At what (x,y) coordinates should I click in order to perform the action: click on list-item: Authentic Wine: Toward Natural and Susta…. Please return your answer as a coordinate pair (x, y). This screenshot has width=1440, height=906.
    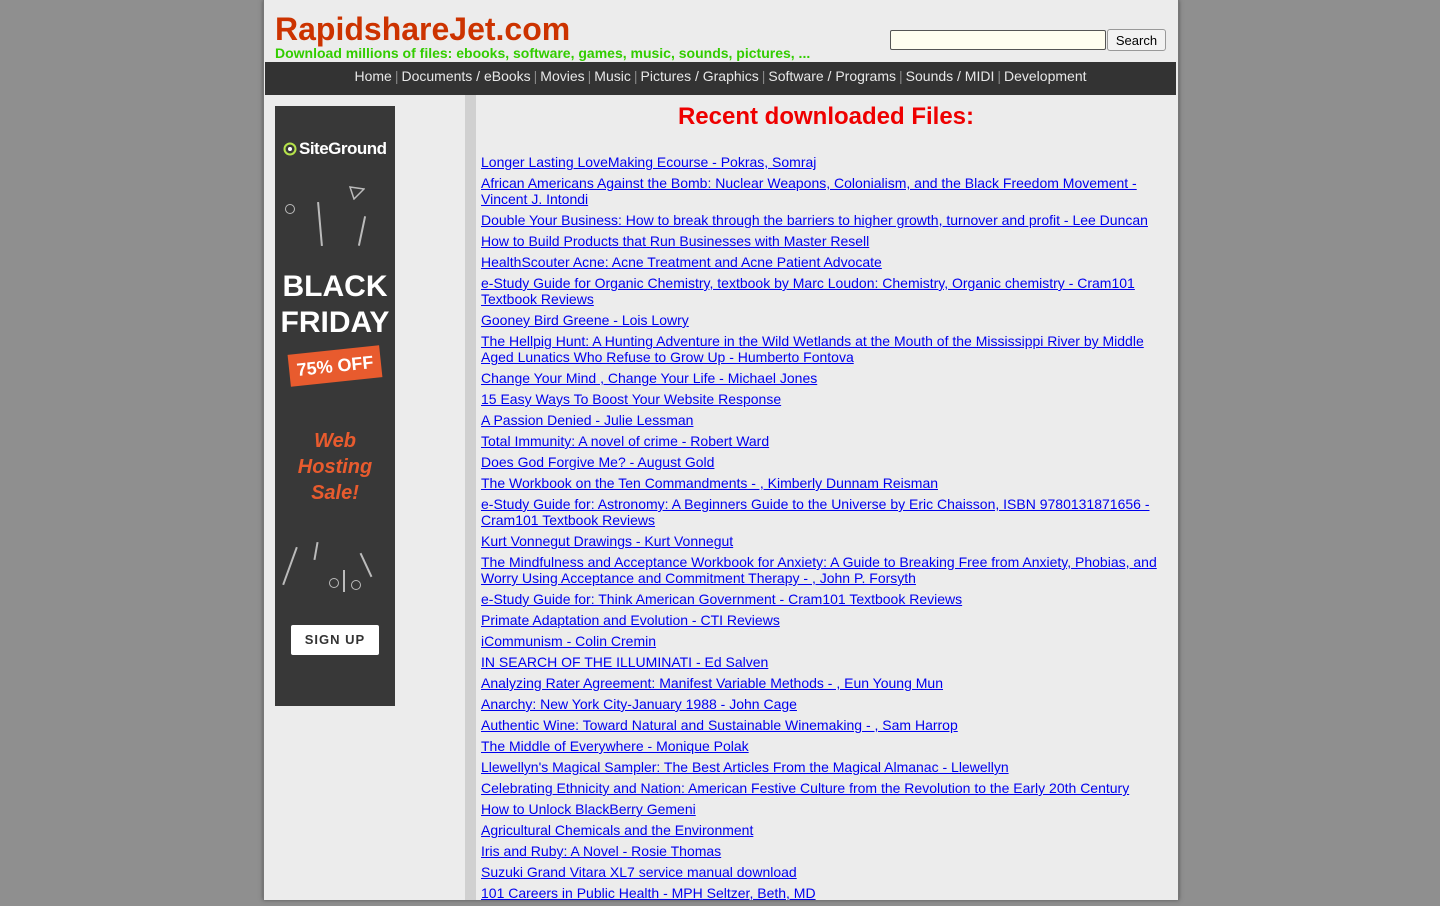
    Looking at the image, I should click on (826, 725).